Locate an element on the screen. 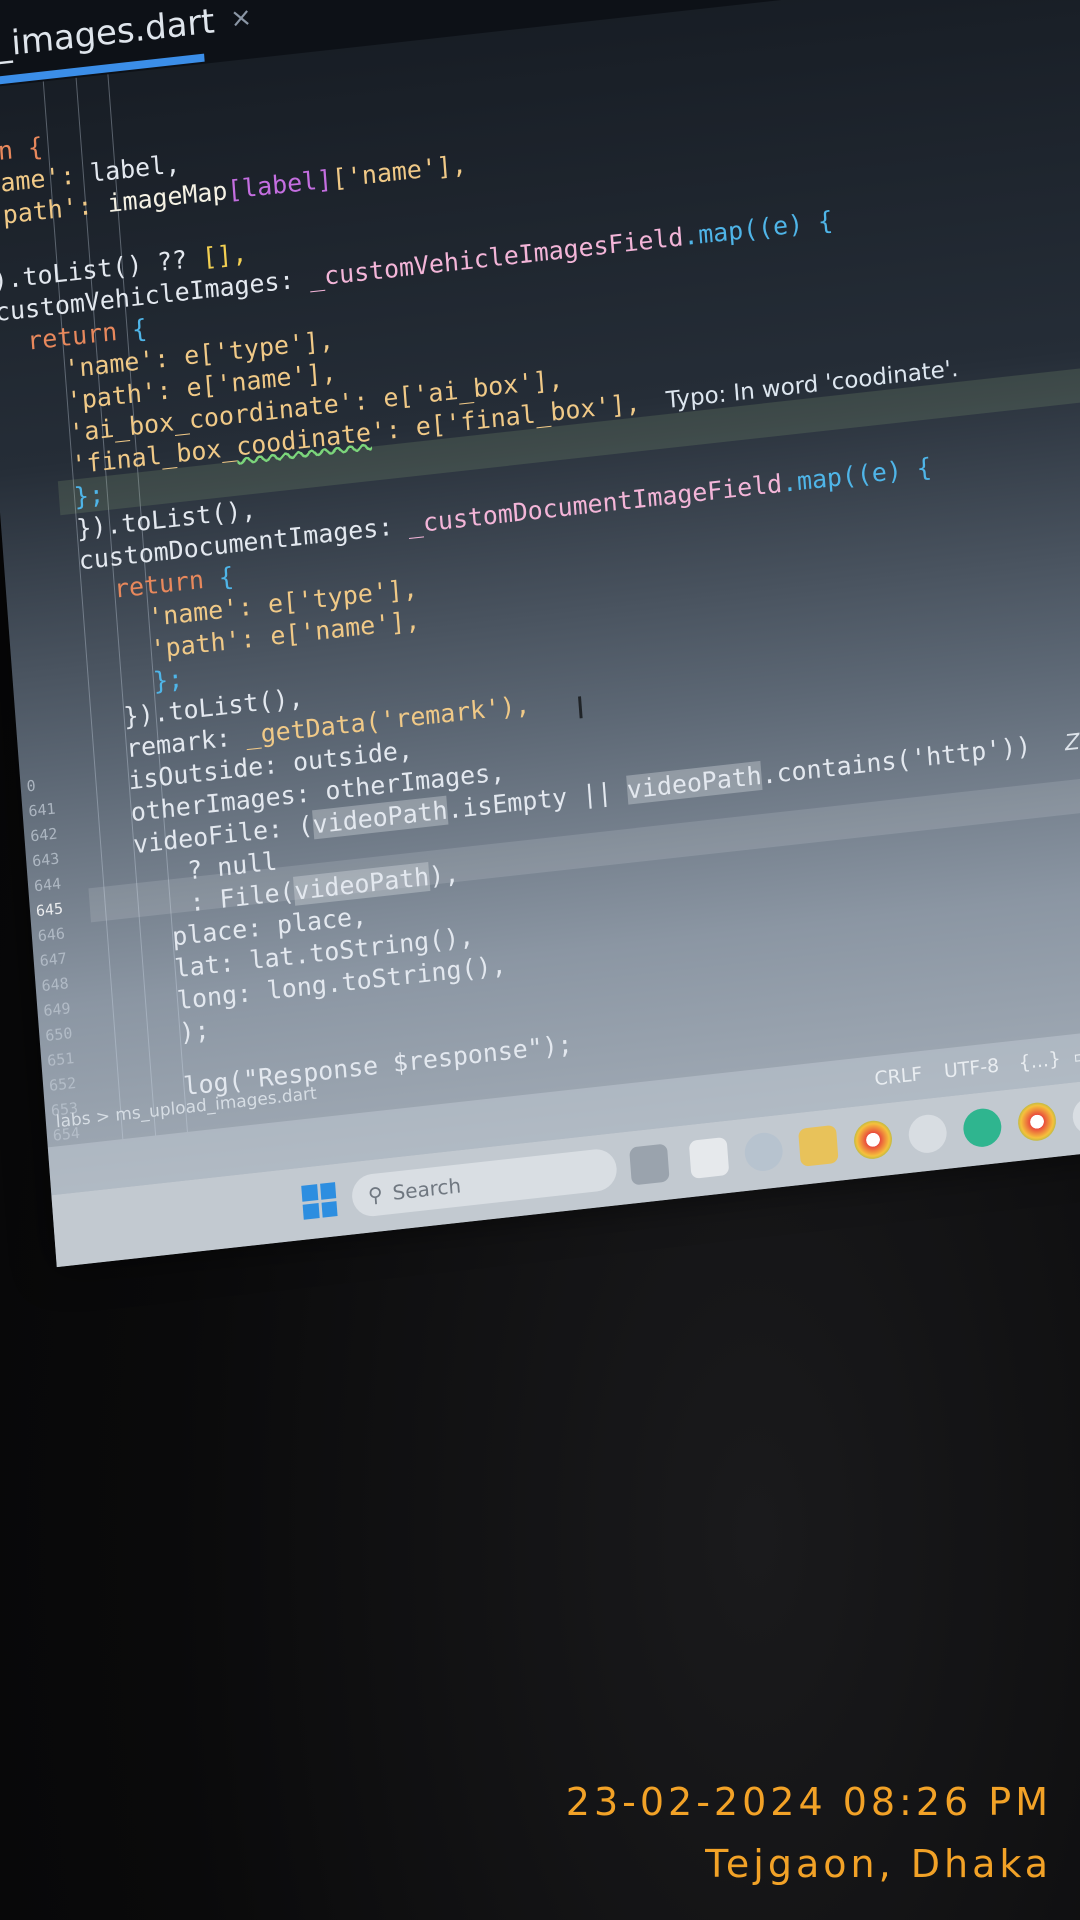 Image resolution: width=1080 pixels, height=1920 pixels. breadcrumb-item: labs is located at coordinates (73, 1121).